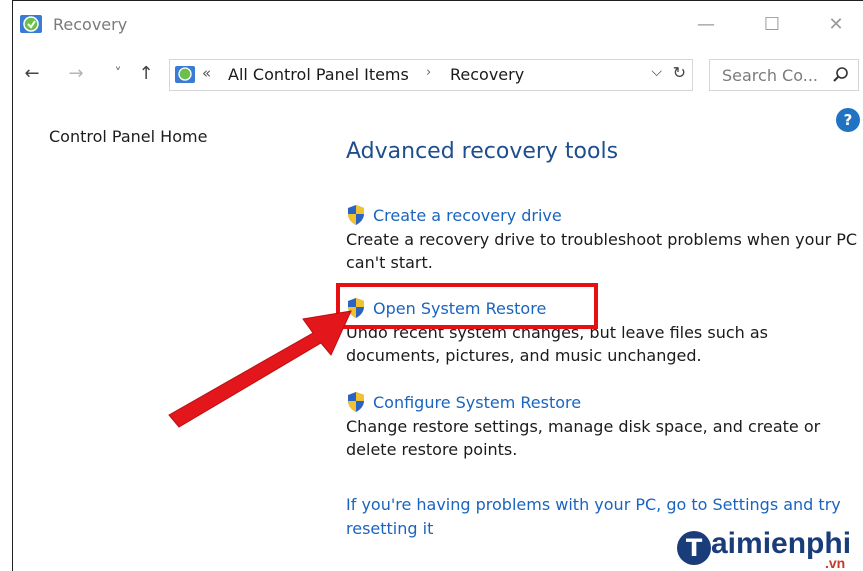 The image size is (863, 571). What do you see at coordinates (260, 369) in the screenshot?
I see `red-pointer-arrow-icon` at bounding box center [260, 369].